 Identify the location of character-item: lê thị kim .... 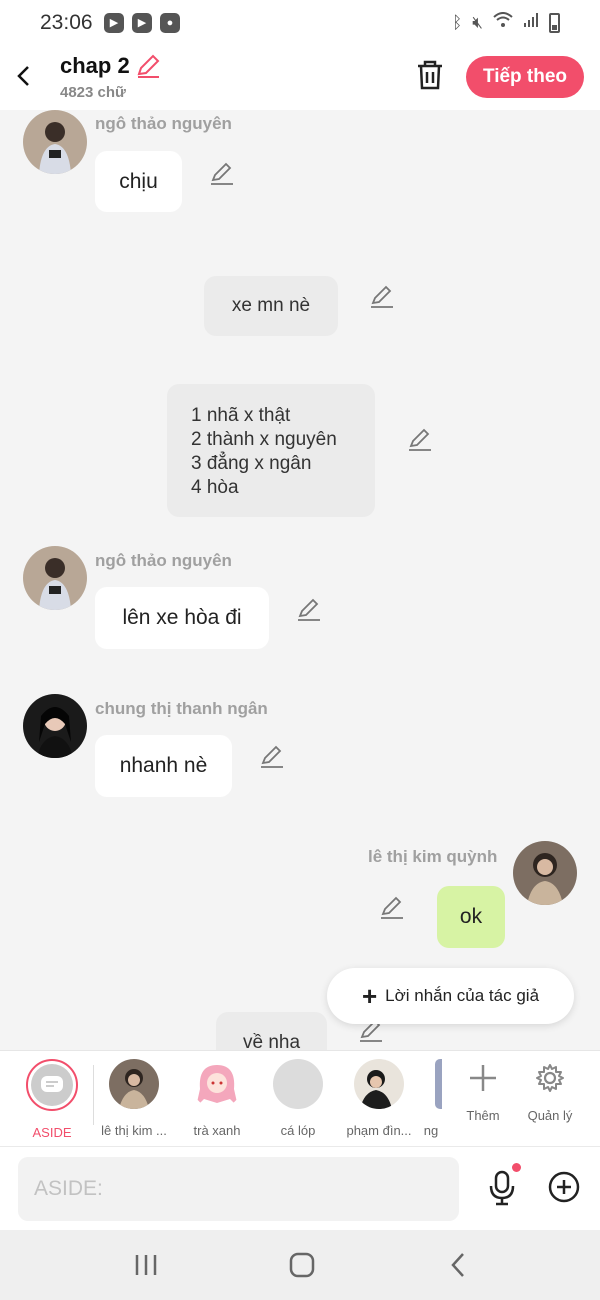
(134, 1098).